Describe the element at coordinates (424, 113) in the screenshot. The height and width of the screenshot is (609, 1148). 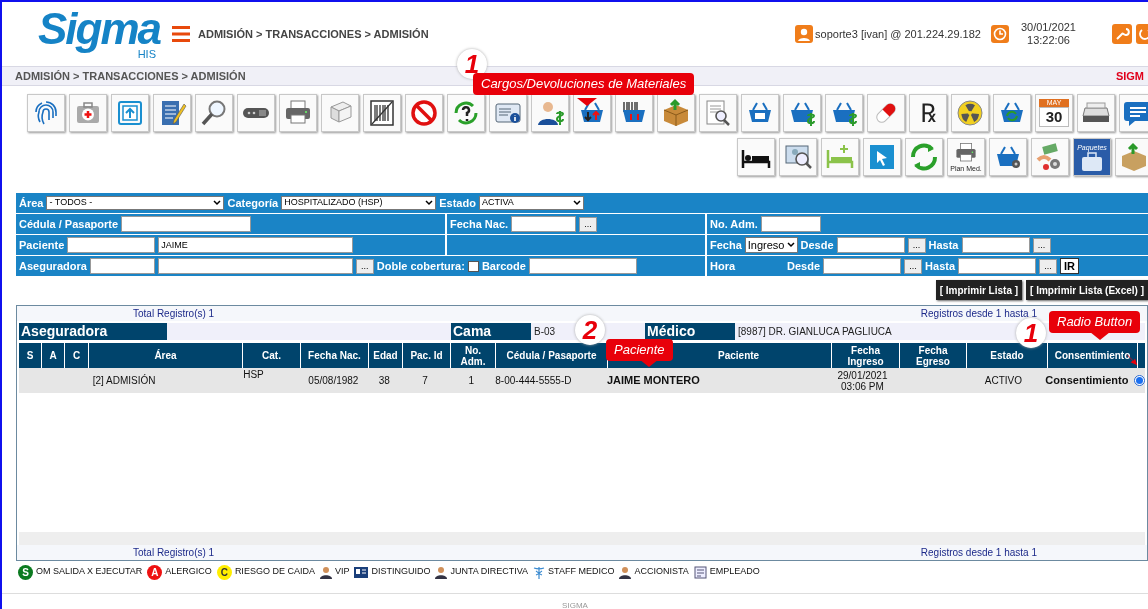
I see `prohibited-icon` at that location.